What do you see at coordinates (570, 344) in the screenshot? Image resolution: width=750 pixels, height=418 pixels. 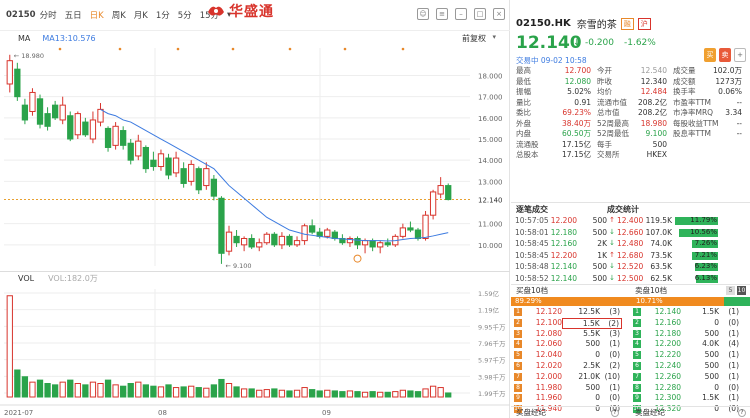 I see `bid-level: 4 12.060 500 (1)` at bounding box center [570, 344].